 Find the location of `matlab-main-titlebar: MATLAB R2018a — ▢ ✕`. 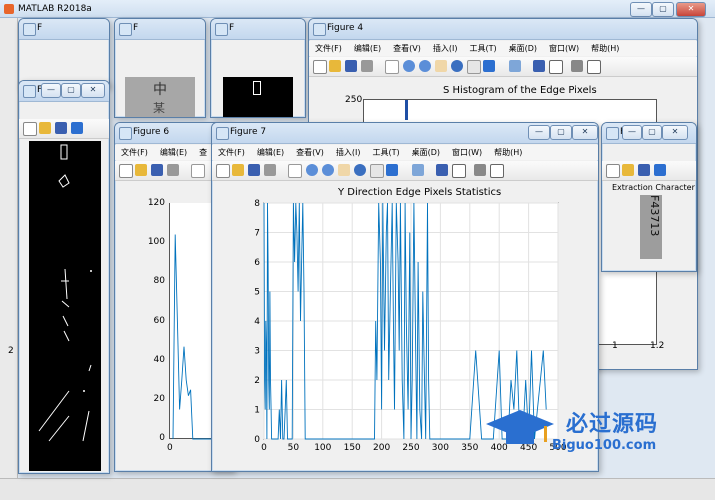

matlab-main-titlebar: MATLAB R2018a — ▢ ✕ is located at coordinates (357, 9).